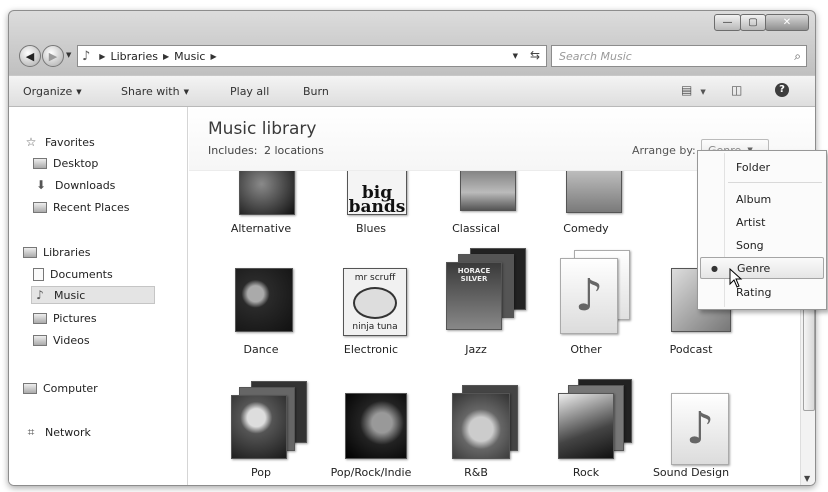  I want to click on share-with-button: Share with ▼, so click(155, 91).